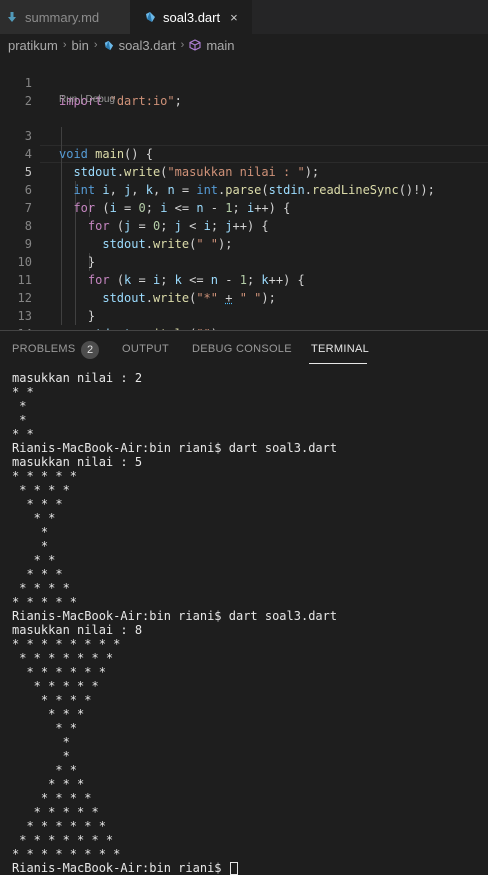  What do you see at coordinates (234, 868) in the screenshot?
I see `terminal-cursor` at bounding box center [234, 868].